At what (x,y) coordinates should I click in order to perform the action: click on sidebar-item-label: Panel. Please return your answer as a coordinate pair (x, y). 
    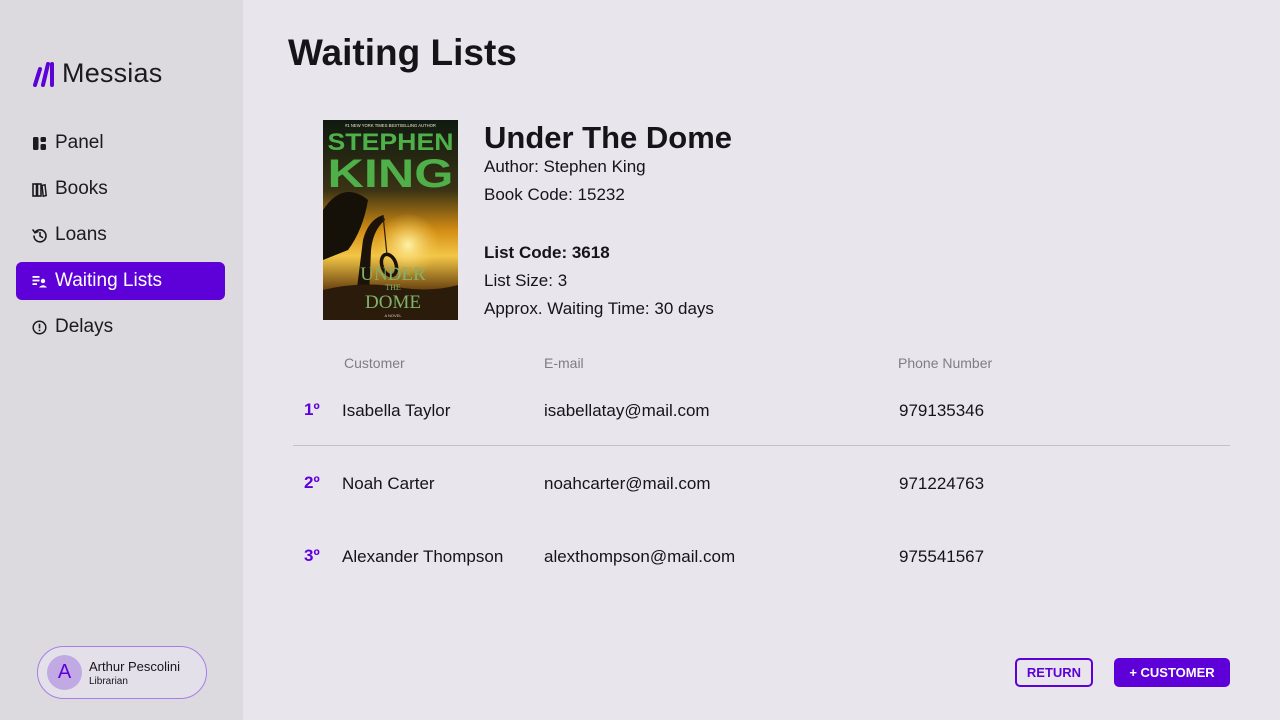
    Looking at the image, I should click on (79, 142).